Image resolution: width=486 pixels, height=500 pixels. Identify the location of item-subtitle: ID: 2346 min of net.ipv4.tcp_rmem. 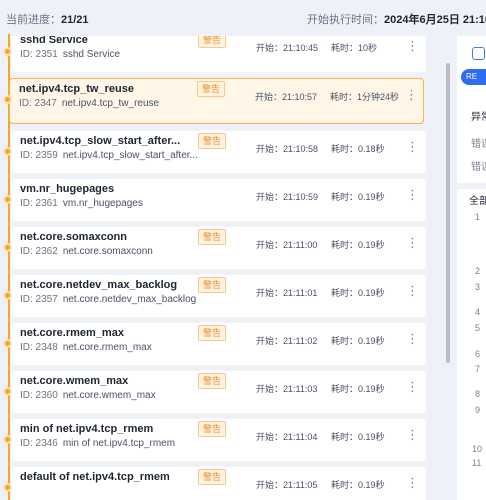
(97, 443).